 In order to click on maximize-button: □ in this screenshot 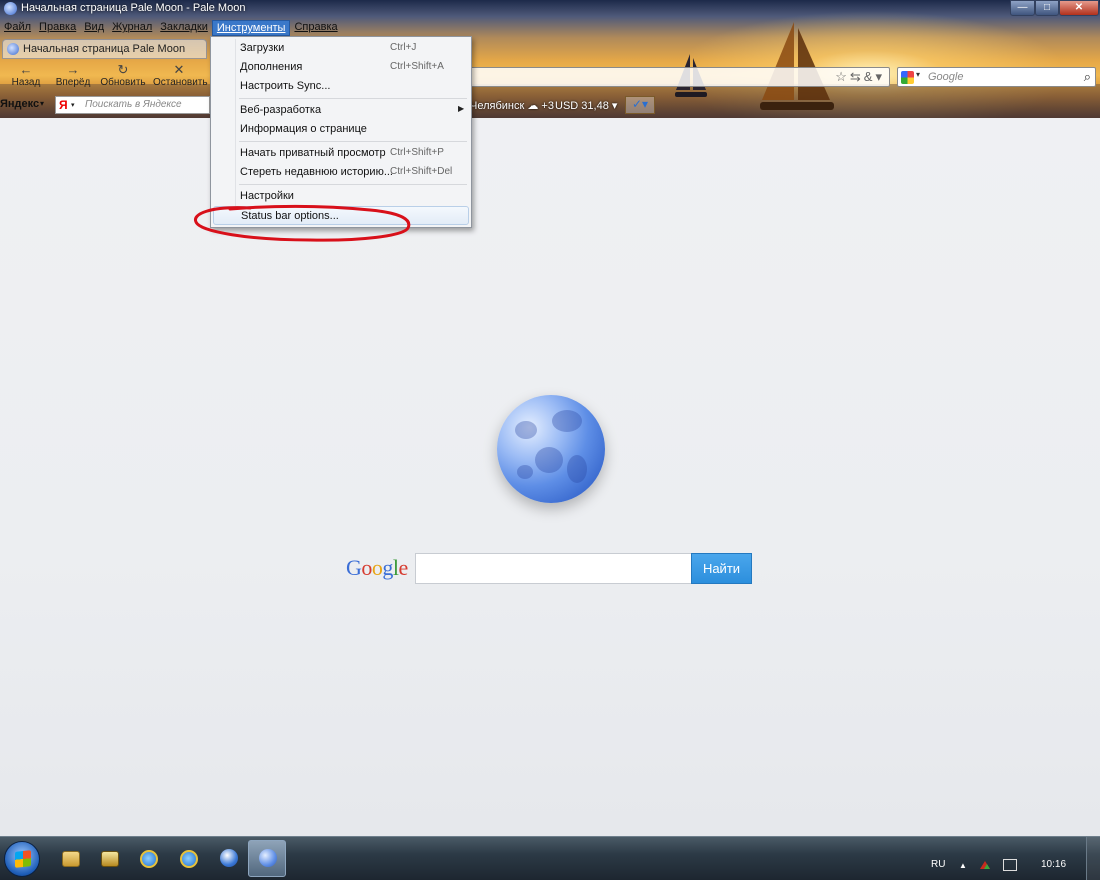, I will do `click(1047, 8)`.